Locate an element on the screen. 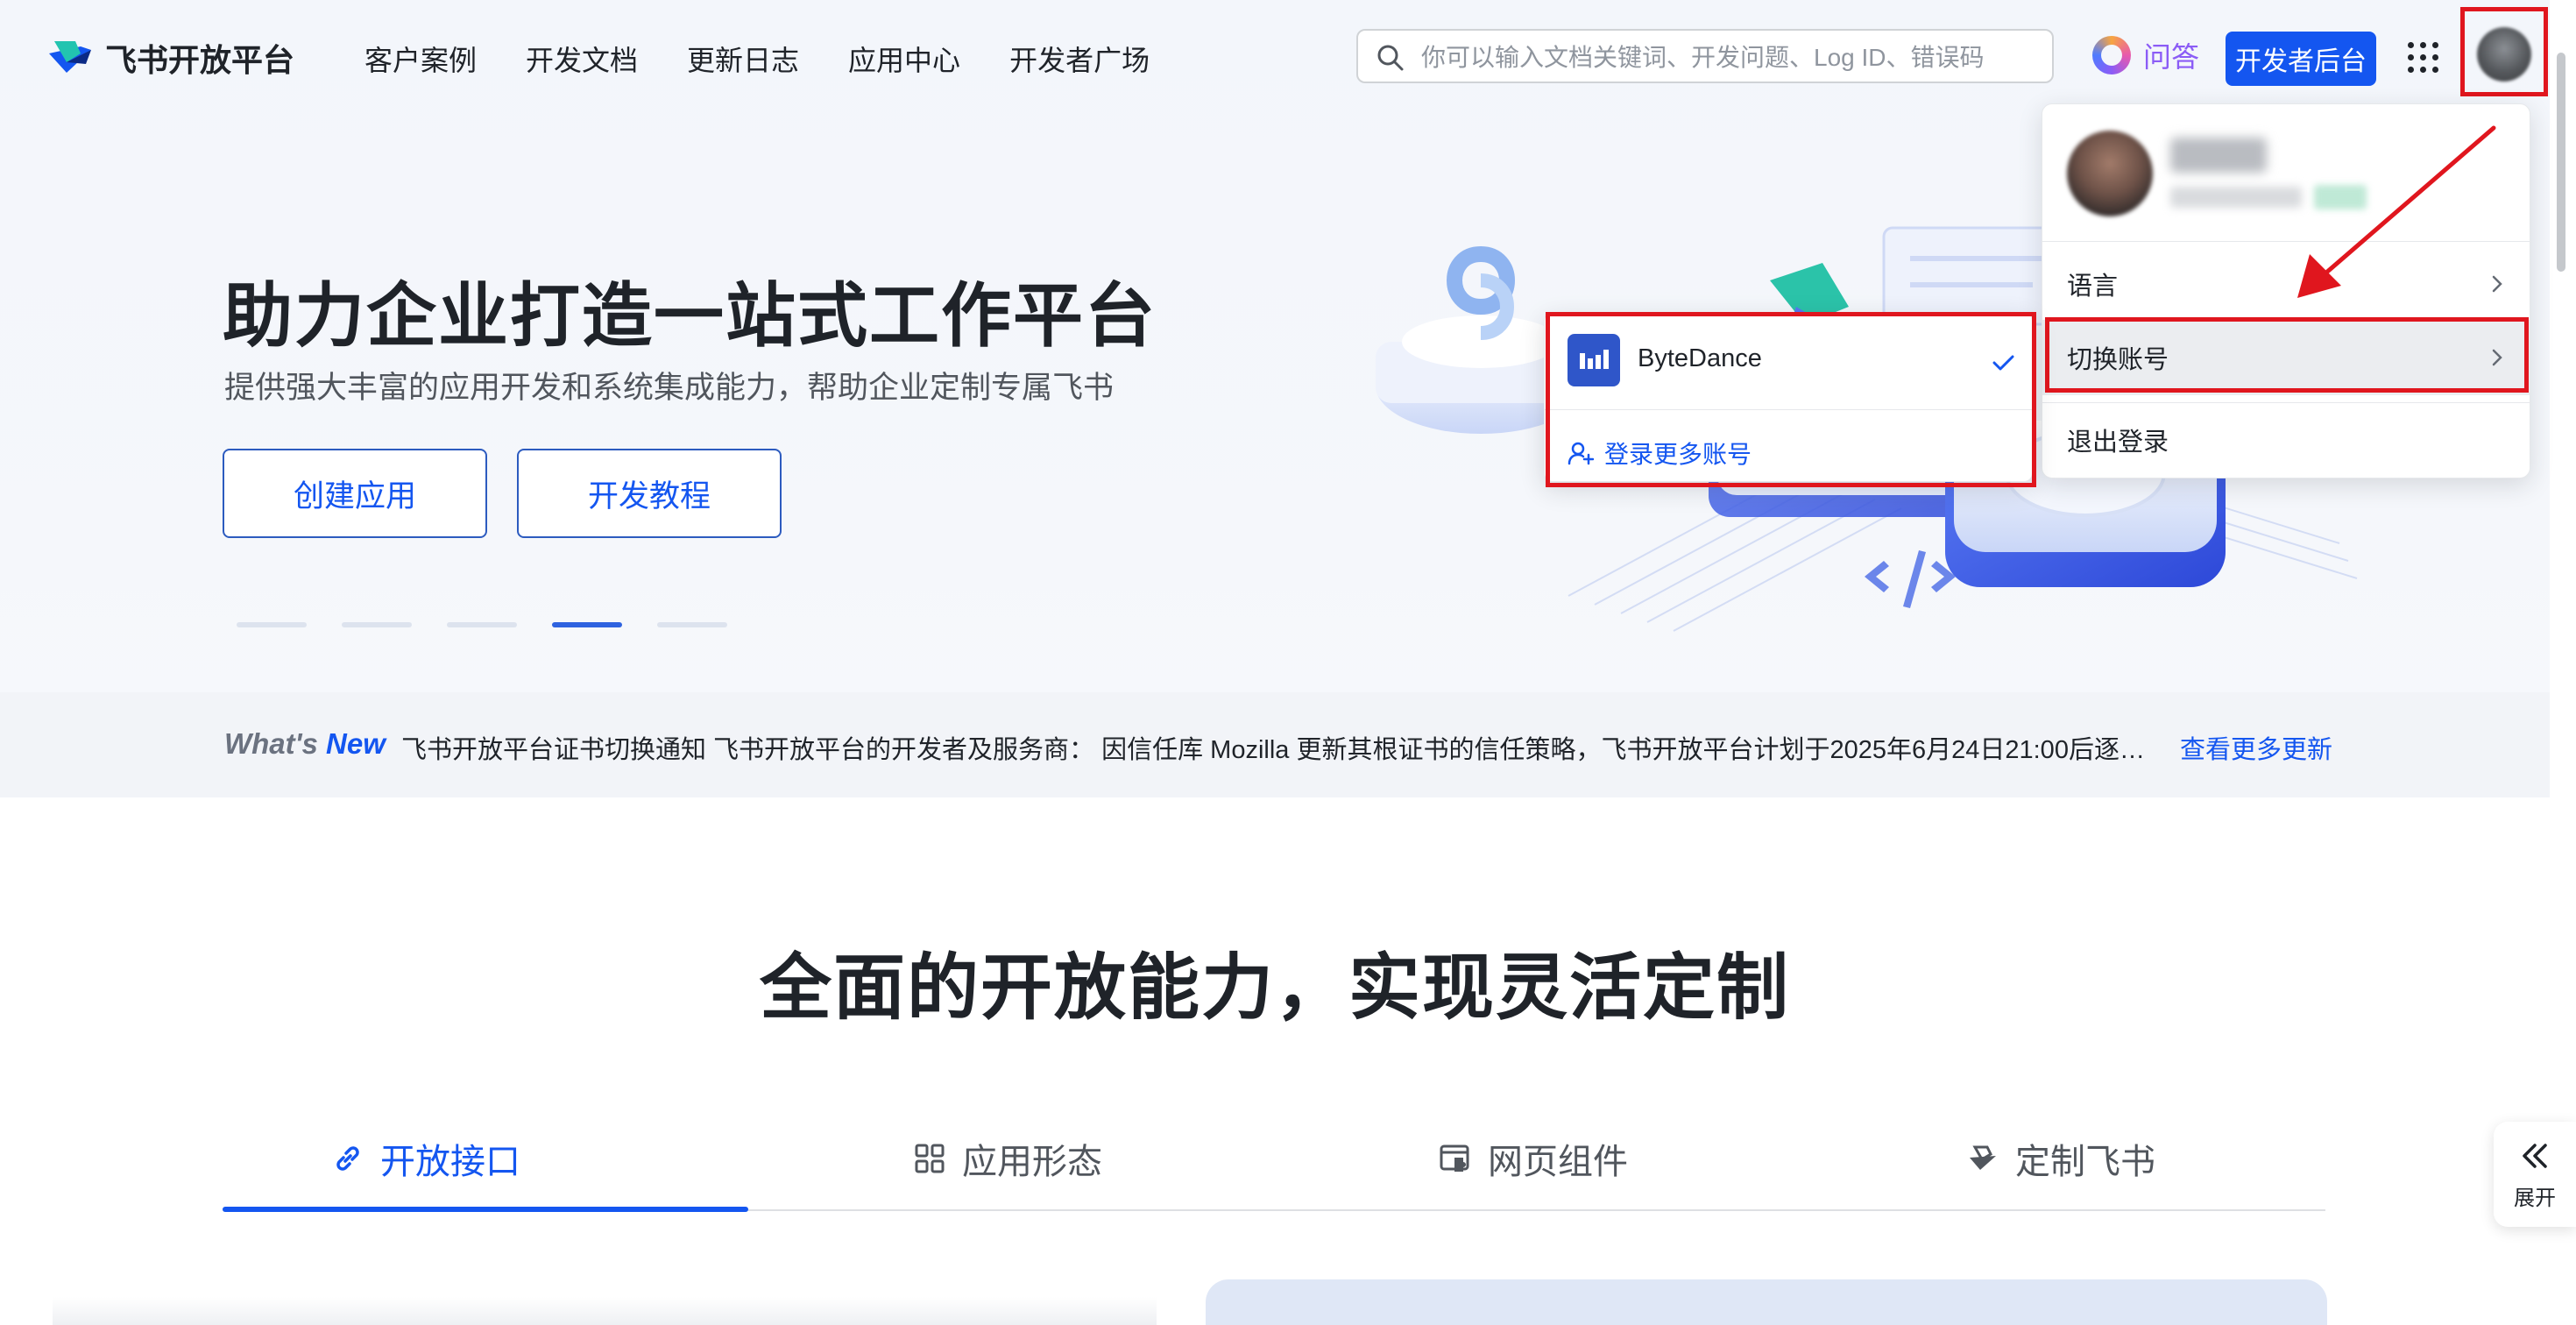  menu-item-switch-account-label: 切换账号 is located at coordinates (2118, 360).